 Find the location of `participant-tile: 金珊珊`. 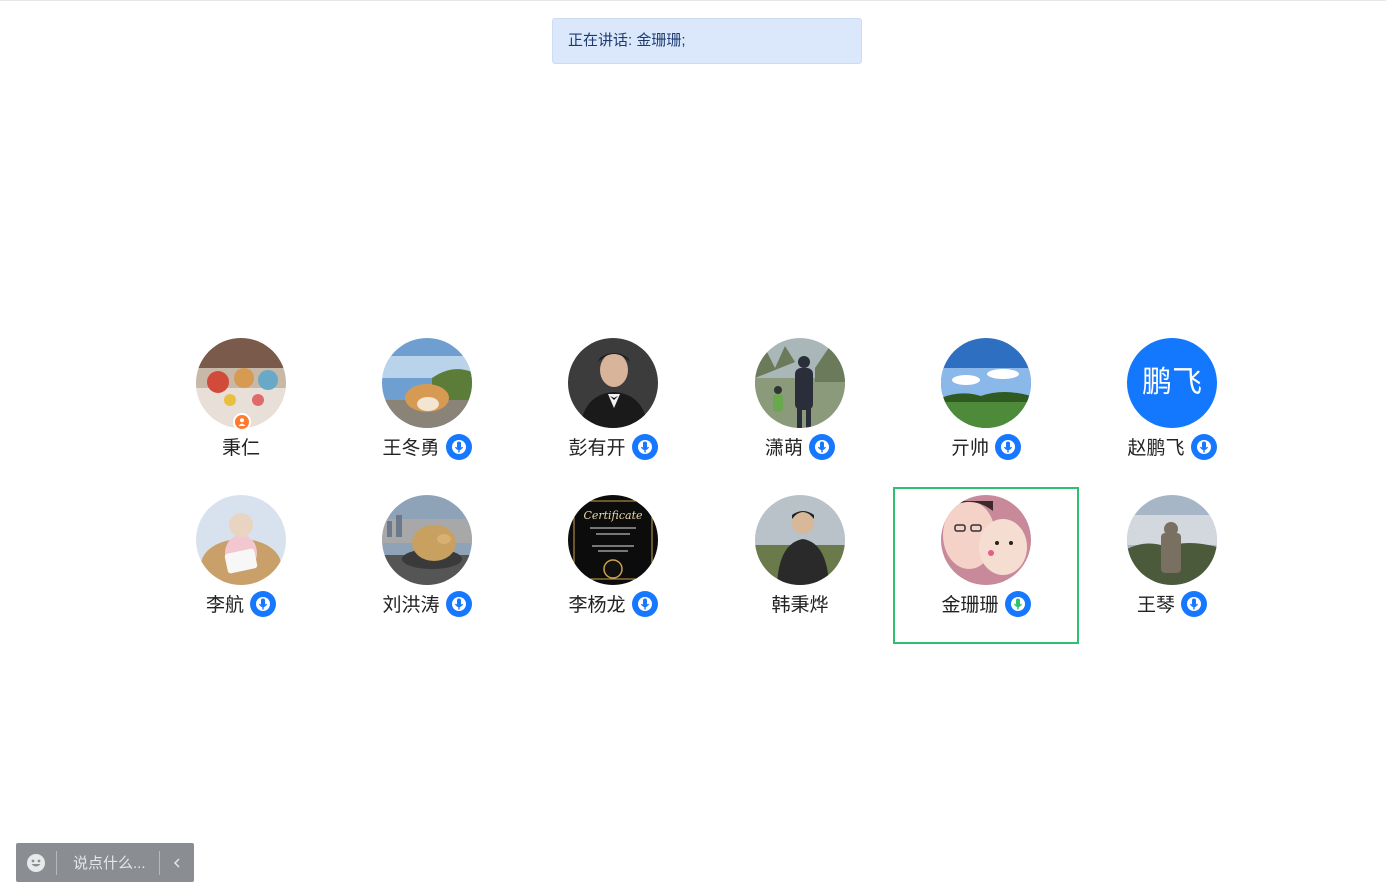

participant-tile: 金珊珊 is located at coordinates (986, 565).